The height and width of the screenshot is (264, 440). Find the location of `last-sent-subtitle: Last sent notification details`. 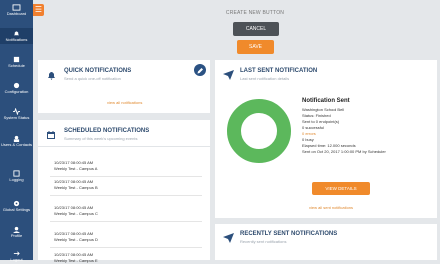

last-sent-subtitle: Last sent notification details is located at coordinates (265, 78).